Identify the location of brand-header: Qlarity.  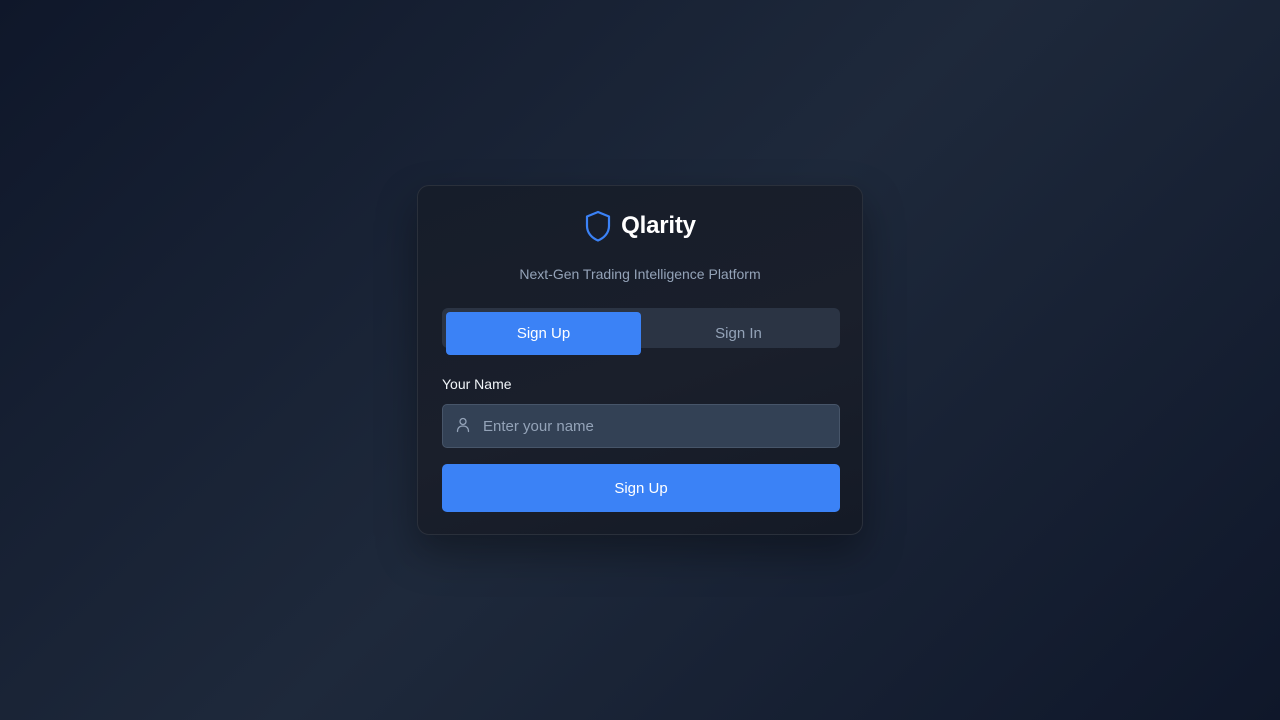
(640, 226).